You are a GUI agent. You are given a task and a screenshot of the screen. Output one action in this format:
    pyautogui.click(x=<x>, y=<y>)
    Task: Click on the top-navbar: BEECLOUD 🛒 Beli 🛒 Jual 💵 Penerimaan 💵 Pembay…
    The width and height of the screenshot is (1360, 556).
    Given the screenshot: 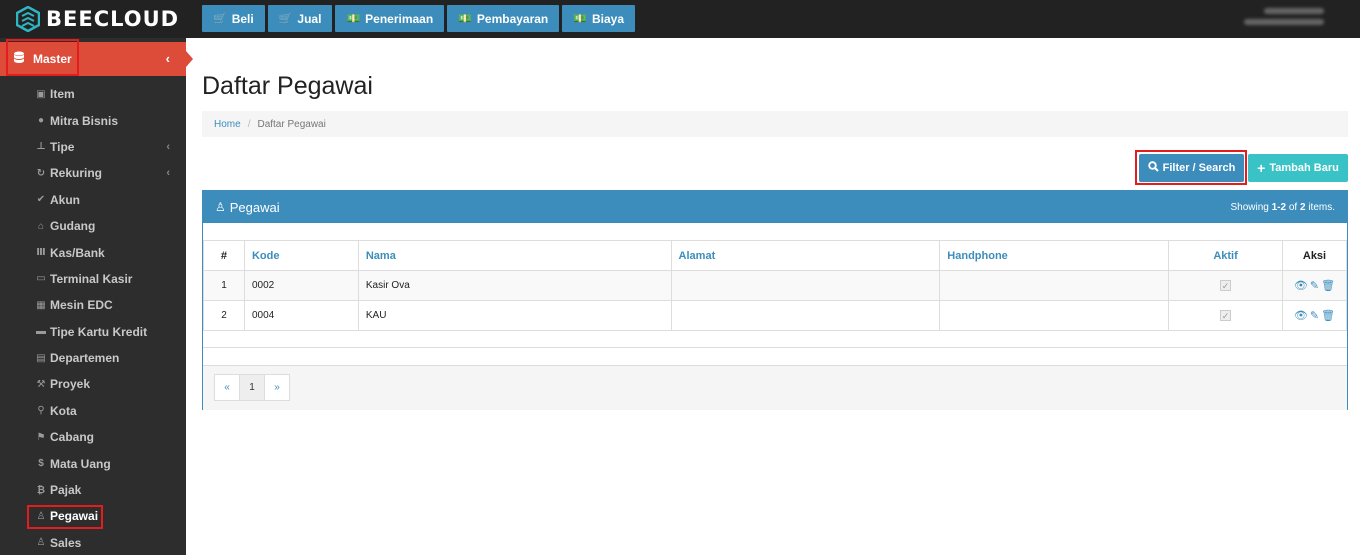 What is the action you would take?
    pyautogui.click(x=680, y=19)
    